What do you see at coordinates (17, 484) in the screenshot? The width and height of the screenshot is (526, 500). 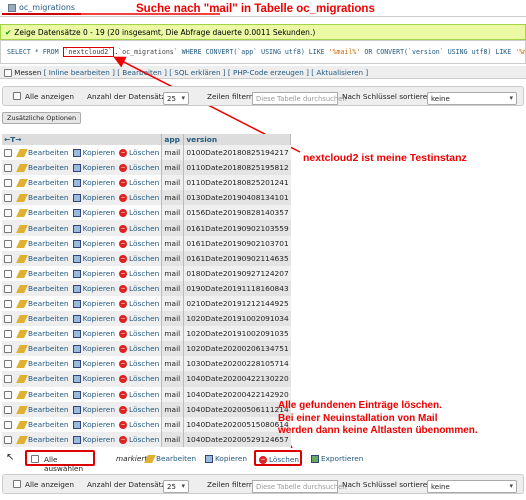 I see `show-all-checkbox-bottom` at bounding box center [17, 484].